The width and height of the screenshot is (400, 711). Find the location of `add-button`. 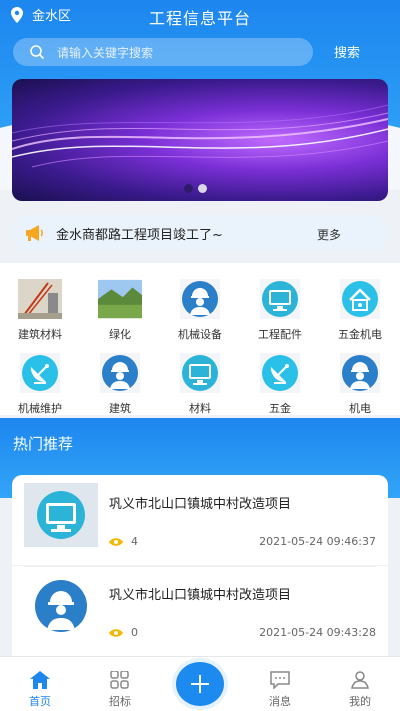

add-button is located at coordinates (200, 684).